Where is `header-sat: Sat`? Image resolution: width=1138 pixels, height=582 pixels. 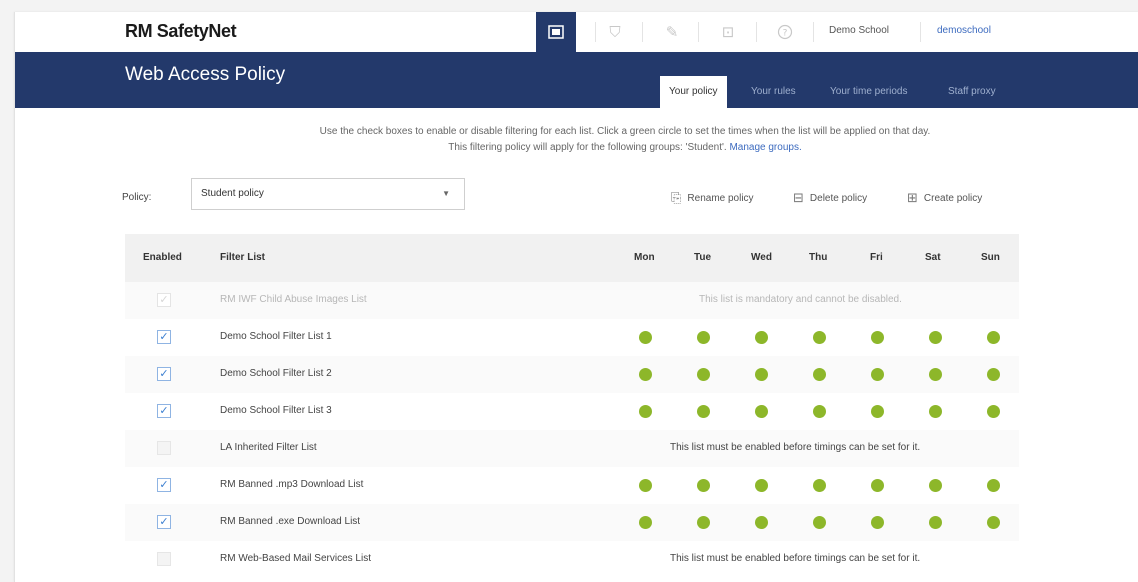
header-sat: Sat is located at coordinates (933, 257).